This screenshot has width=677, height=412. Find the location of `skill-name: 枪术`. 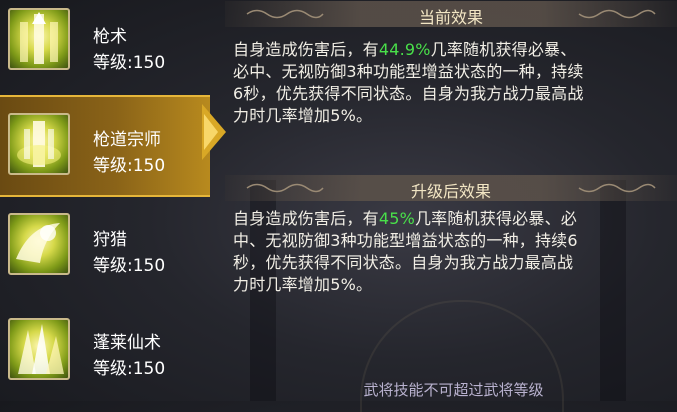

skill-name: 枪术 is located at coordinates (110, 37).